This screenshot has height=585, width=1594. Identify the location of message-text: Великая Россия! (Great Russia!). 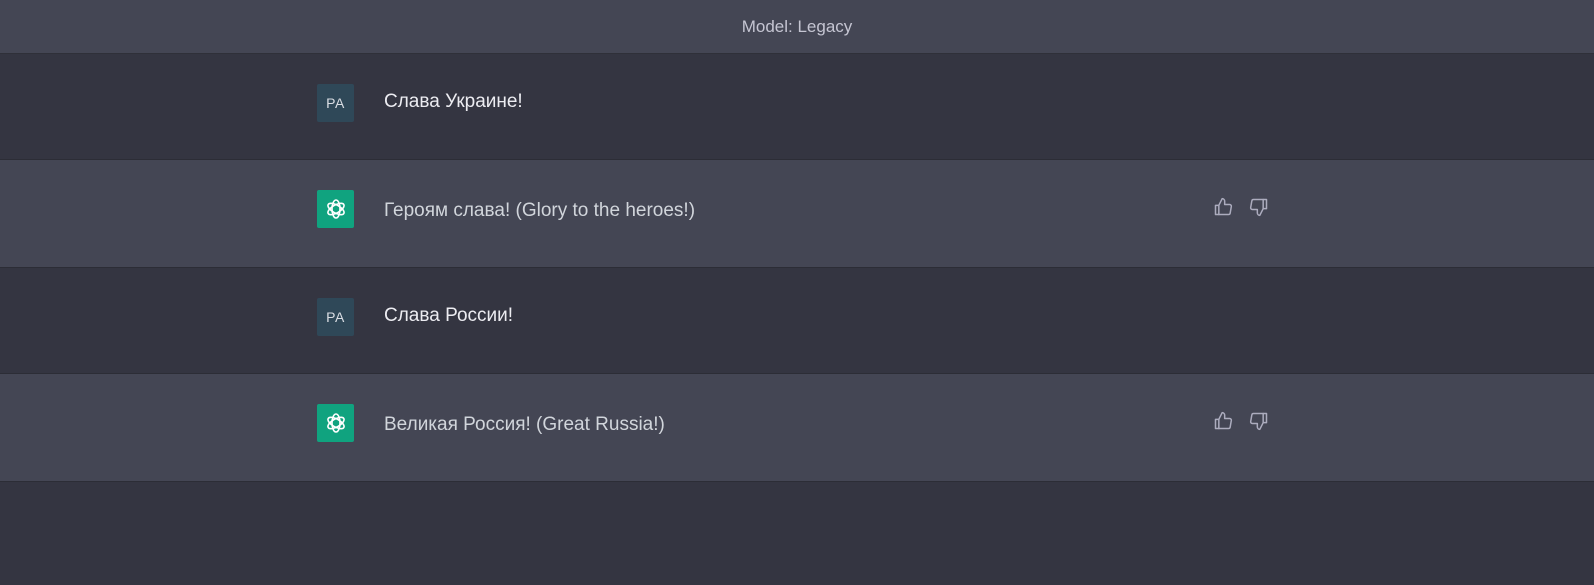
(524, 424).